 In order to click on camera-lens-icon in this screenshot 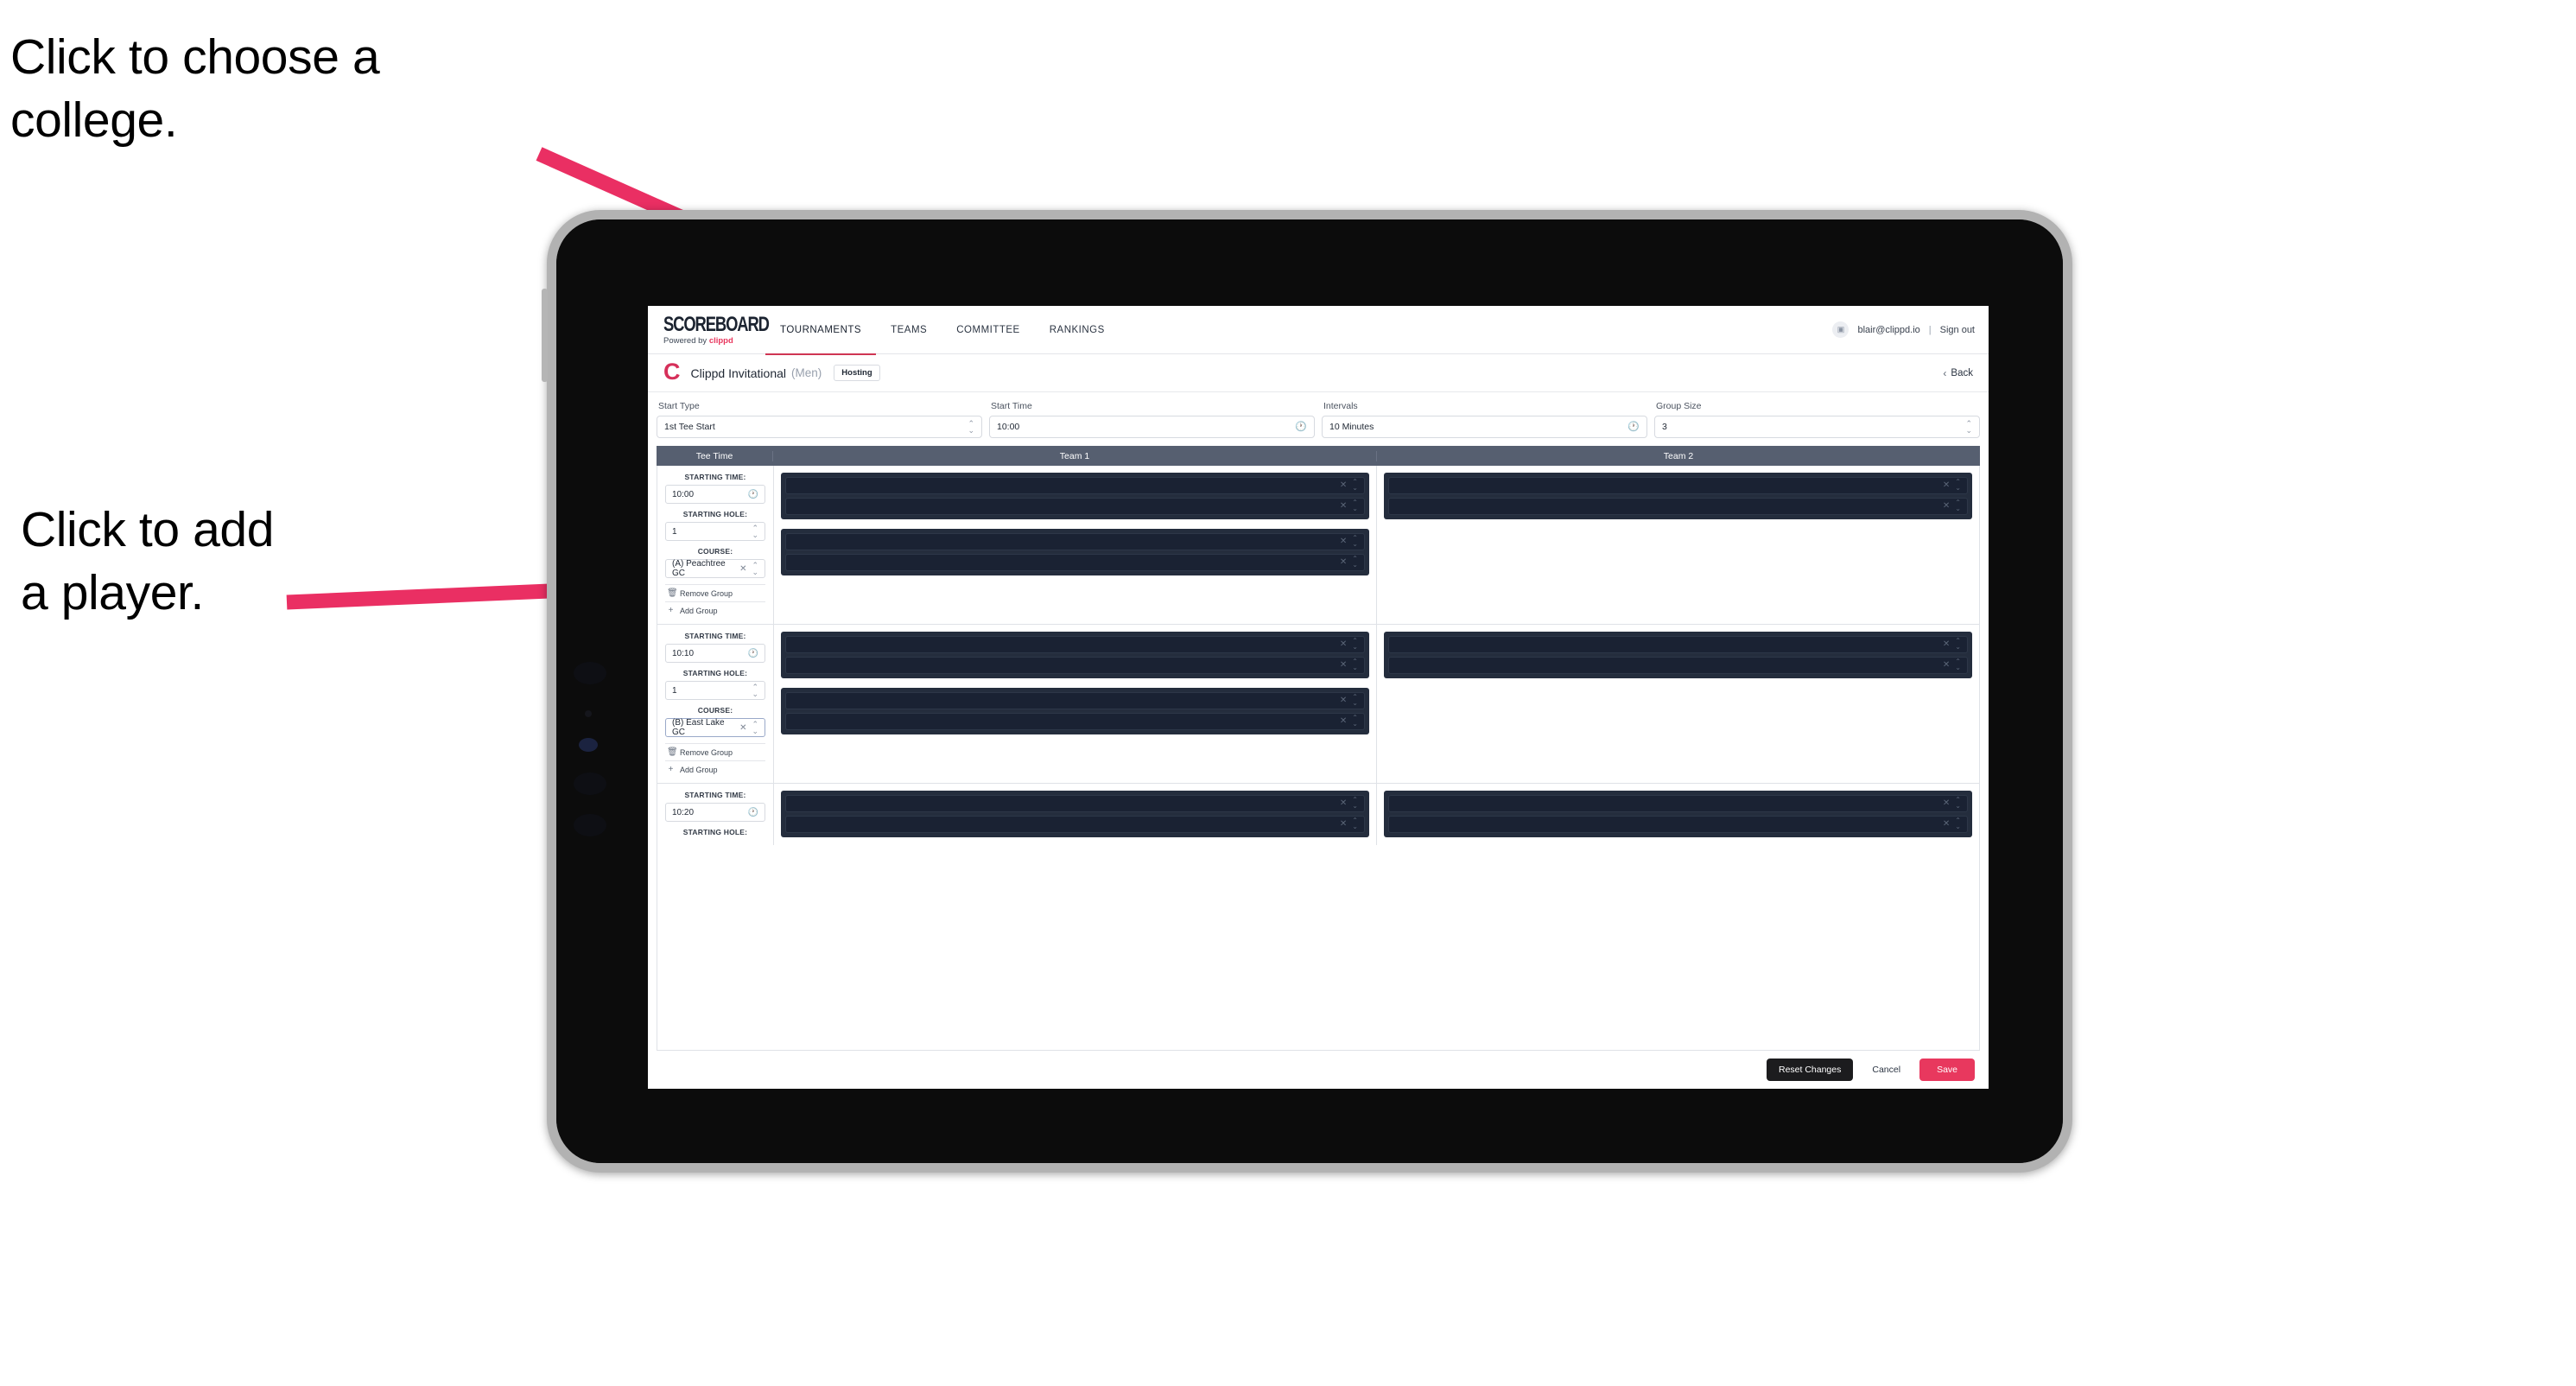, I will do `click(590, 673)`.